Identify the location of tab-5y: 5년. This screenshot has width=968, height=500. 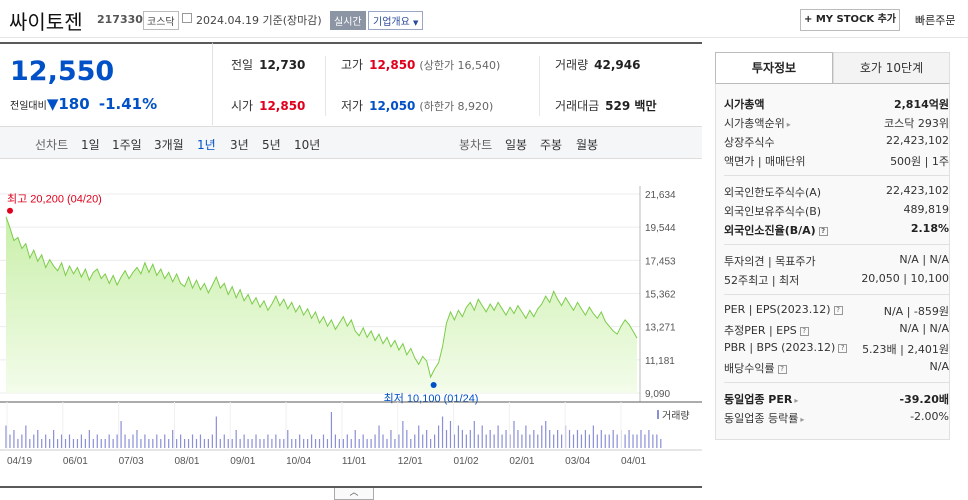
(271, 144).